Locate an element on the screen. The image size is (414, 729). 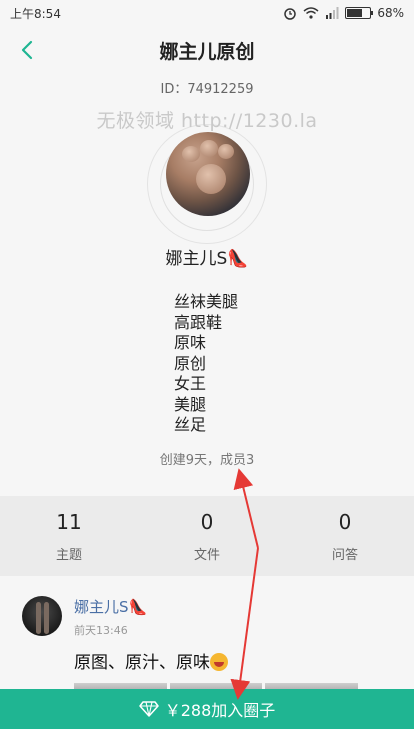
tag-item: 原创 is located at coordinates (190, 363).